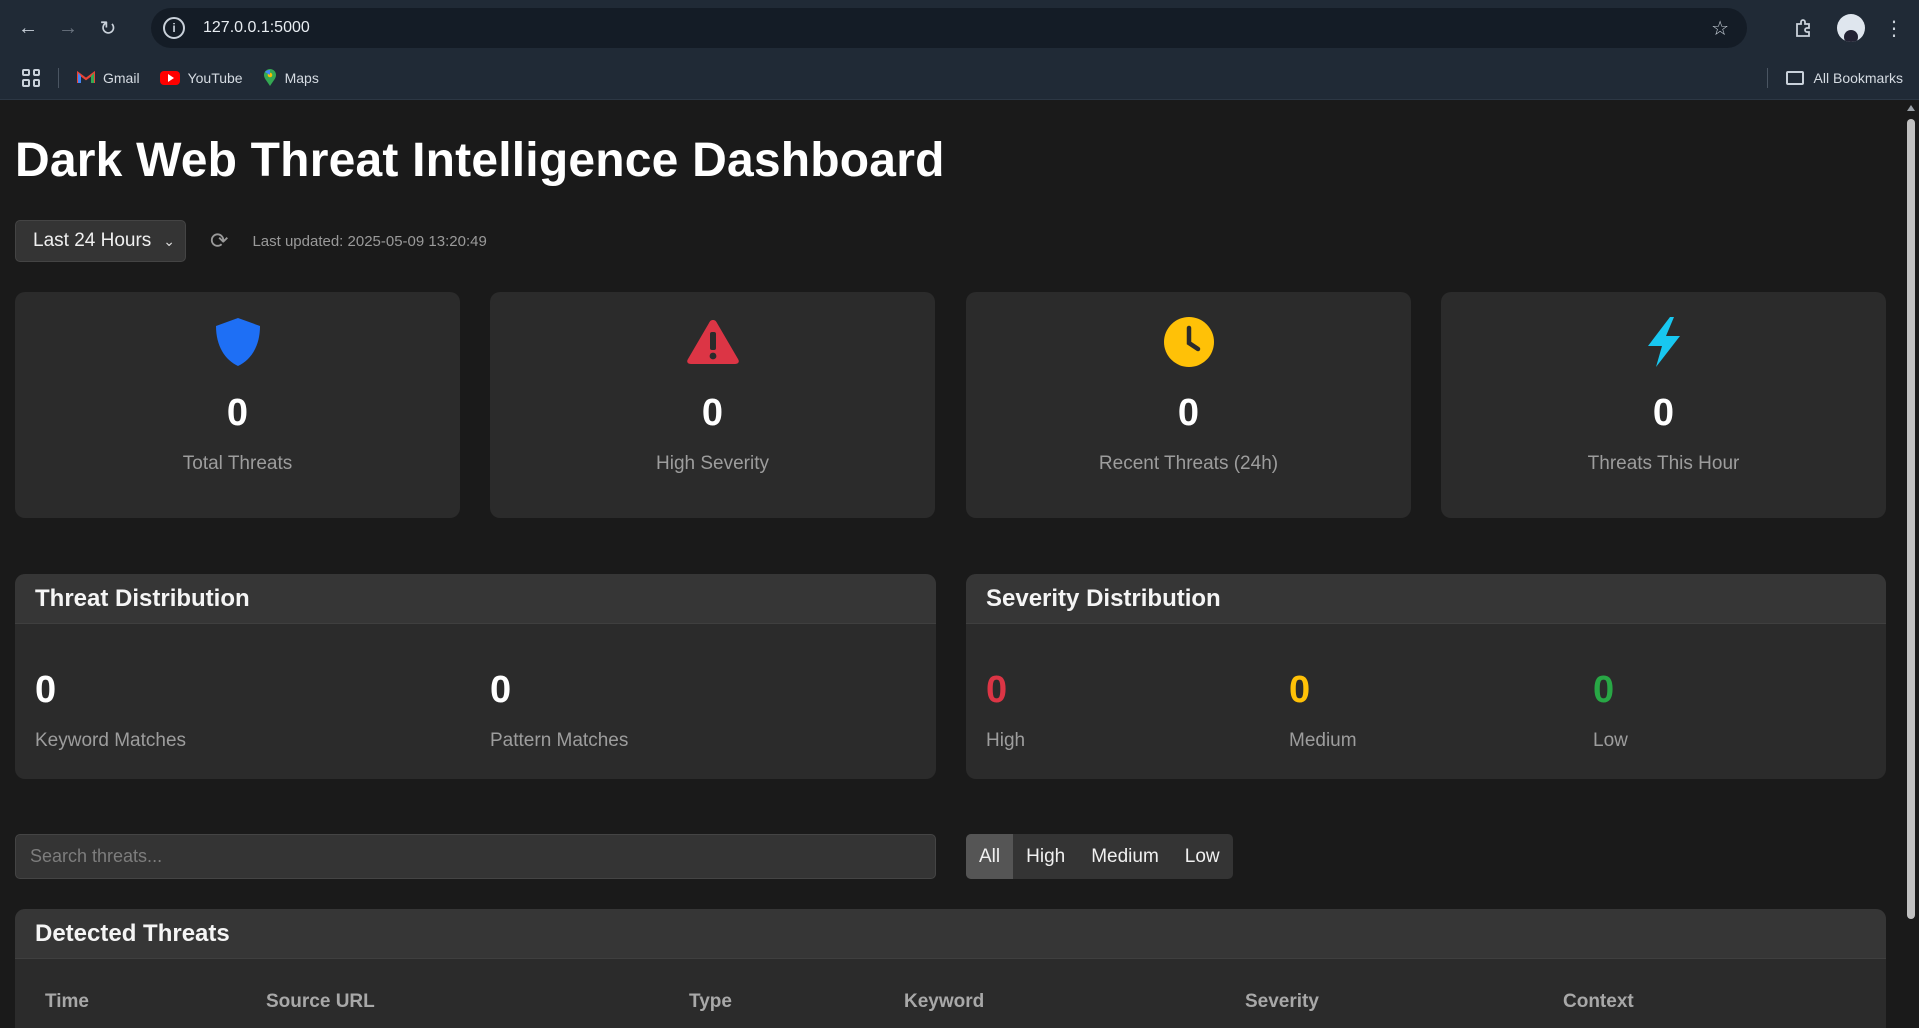 This screenshot has height=1028, width=1919. I want to click on browser-toolbar: ← → ↻ i 127.0.0.1:5000 ☆ ⋮, so click(959, 28).